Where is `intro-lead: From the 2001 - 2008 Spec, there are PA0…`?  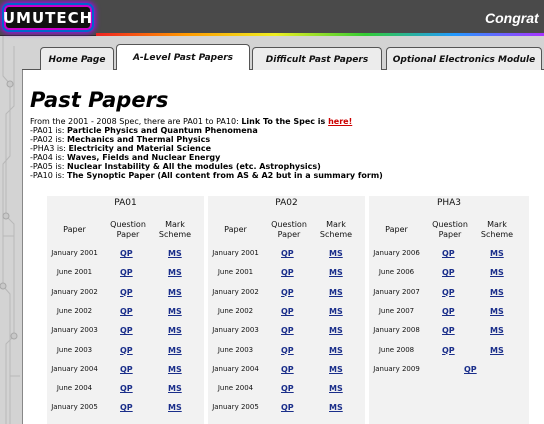
intro-lead: From the 2001 - 2008 Spec, there are PA0… is located at coordinates (136, 121).